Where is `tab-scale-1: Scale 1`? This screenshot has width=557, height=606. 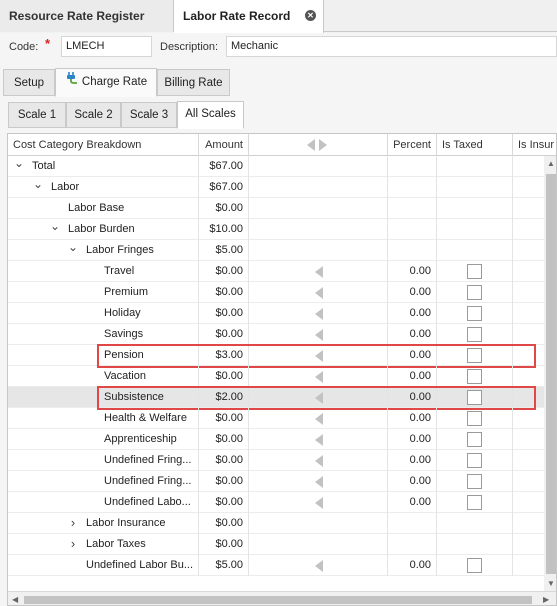 tab-scale-1: Scale 1 is located at coordinates (37, 115).